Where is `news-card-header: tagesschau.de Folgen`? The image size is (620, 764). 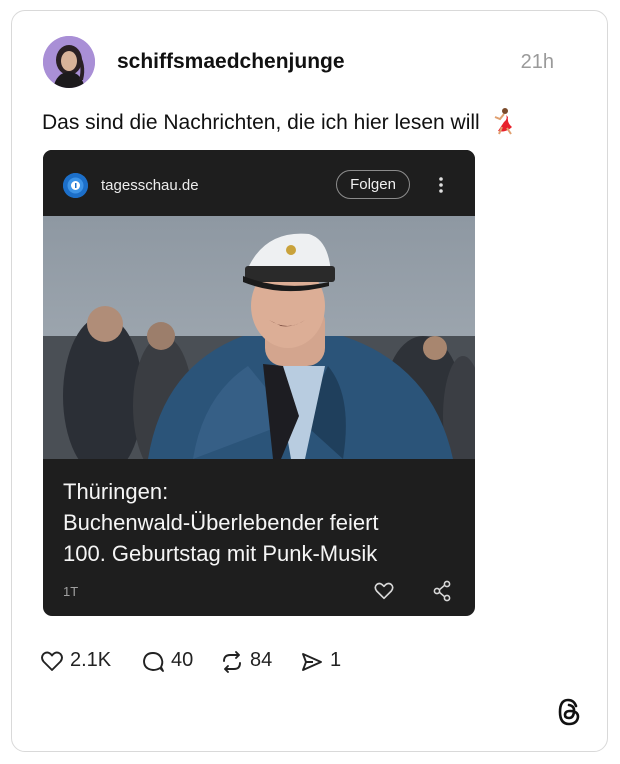
news-card-header: tagesschau.de Folgen is located at coordinates (259, 183).